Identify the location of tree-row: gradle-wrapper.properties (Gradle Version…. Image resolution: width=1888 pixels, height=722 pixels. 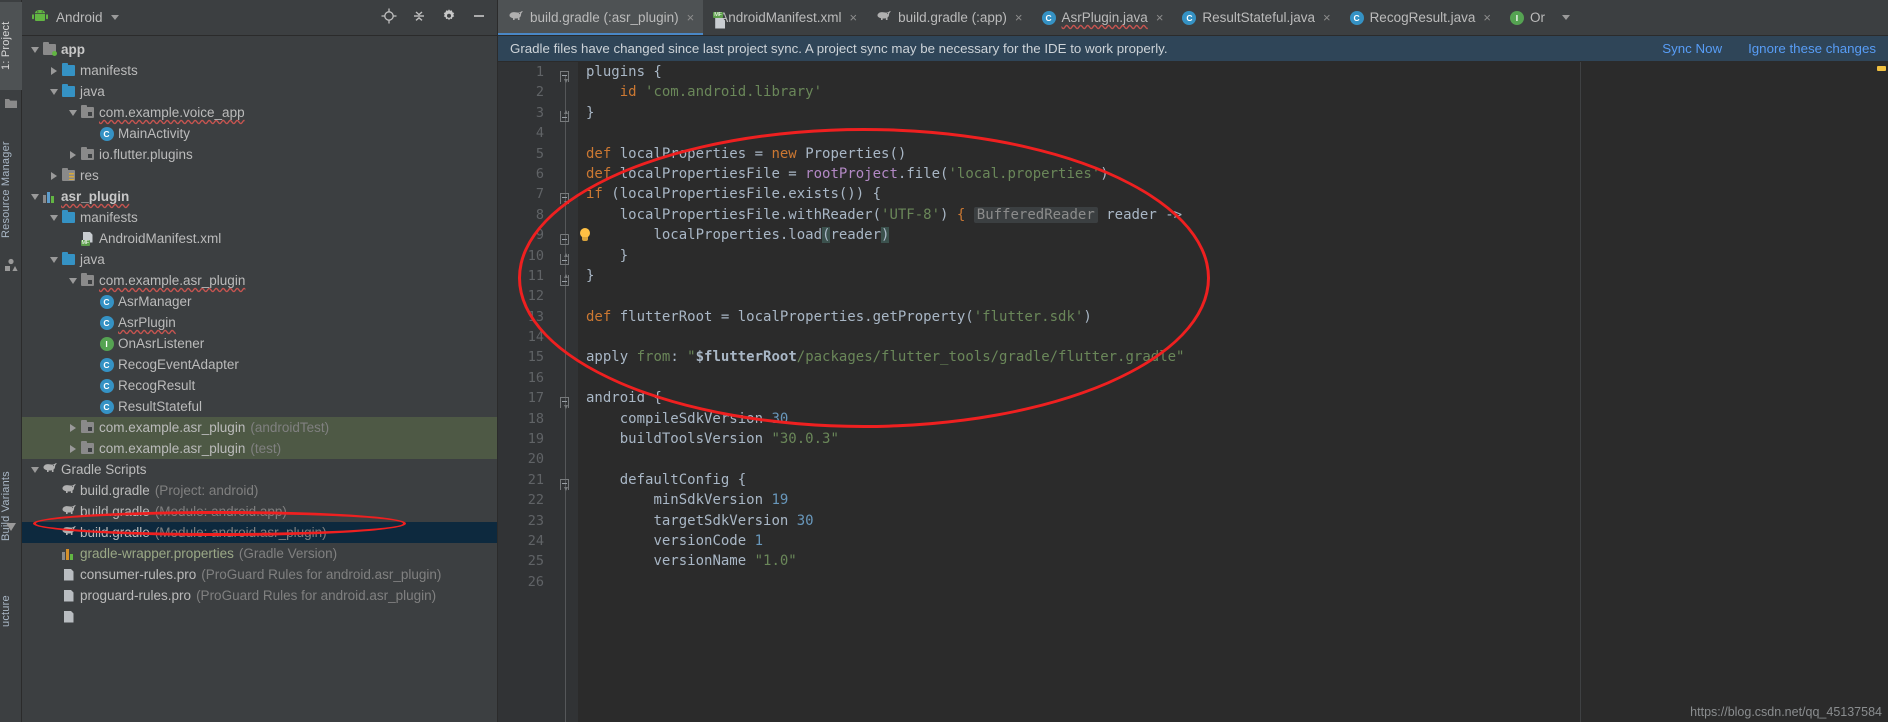
(259, 553).